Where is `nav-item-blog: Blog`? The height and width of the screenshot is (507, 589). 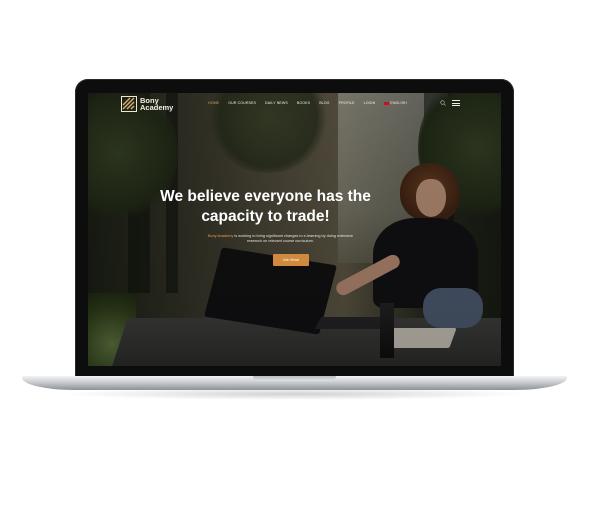 nav-item-blog: Blog is located at coordinates (324, 103).